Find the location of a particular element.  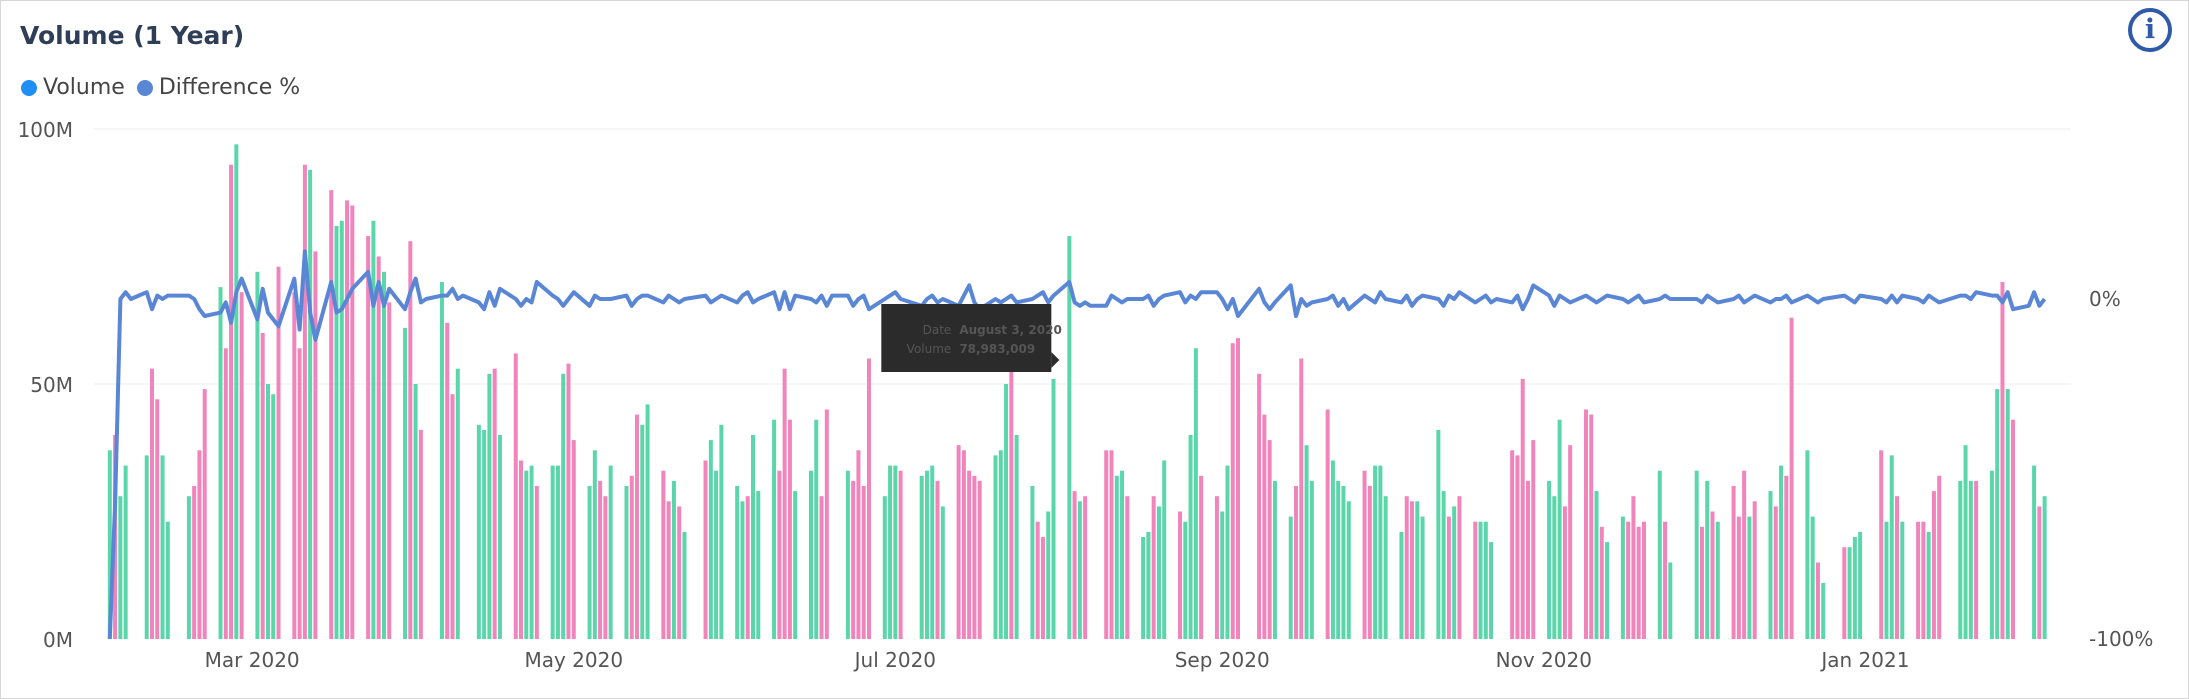

tooltip-value: August 3, 2020 is located at coordinates (1010, 330).